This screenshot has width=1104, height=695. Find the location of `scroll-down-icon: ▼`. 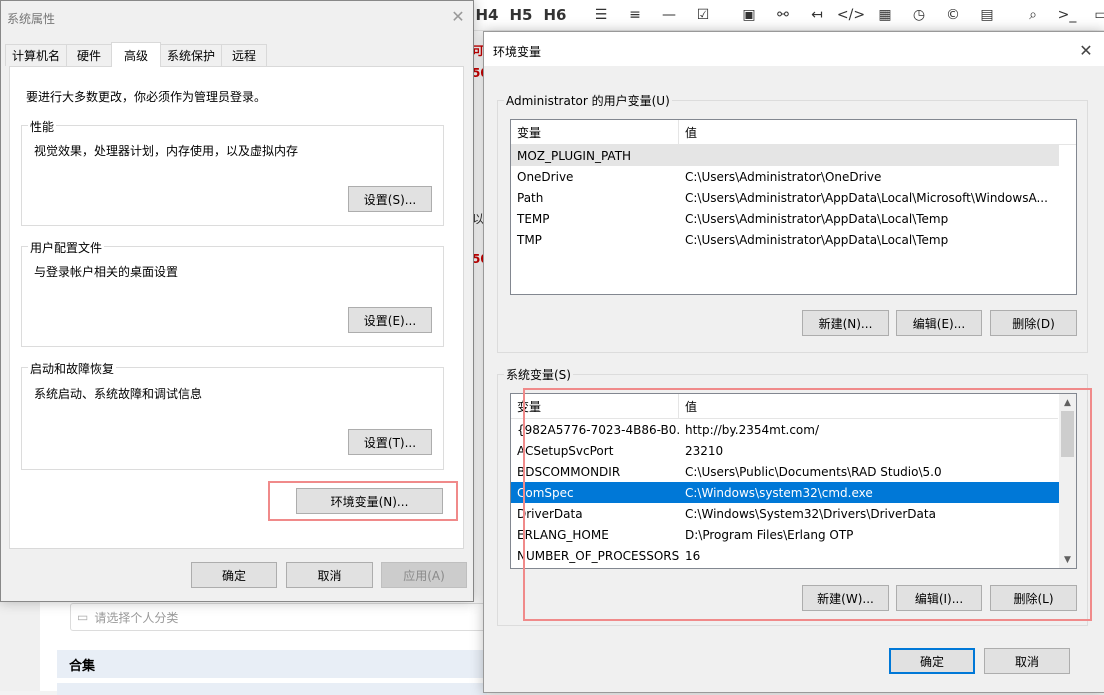

scroll-down-icon: ▼ is located at coordinates (1067, 559).